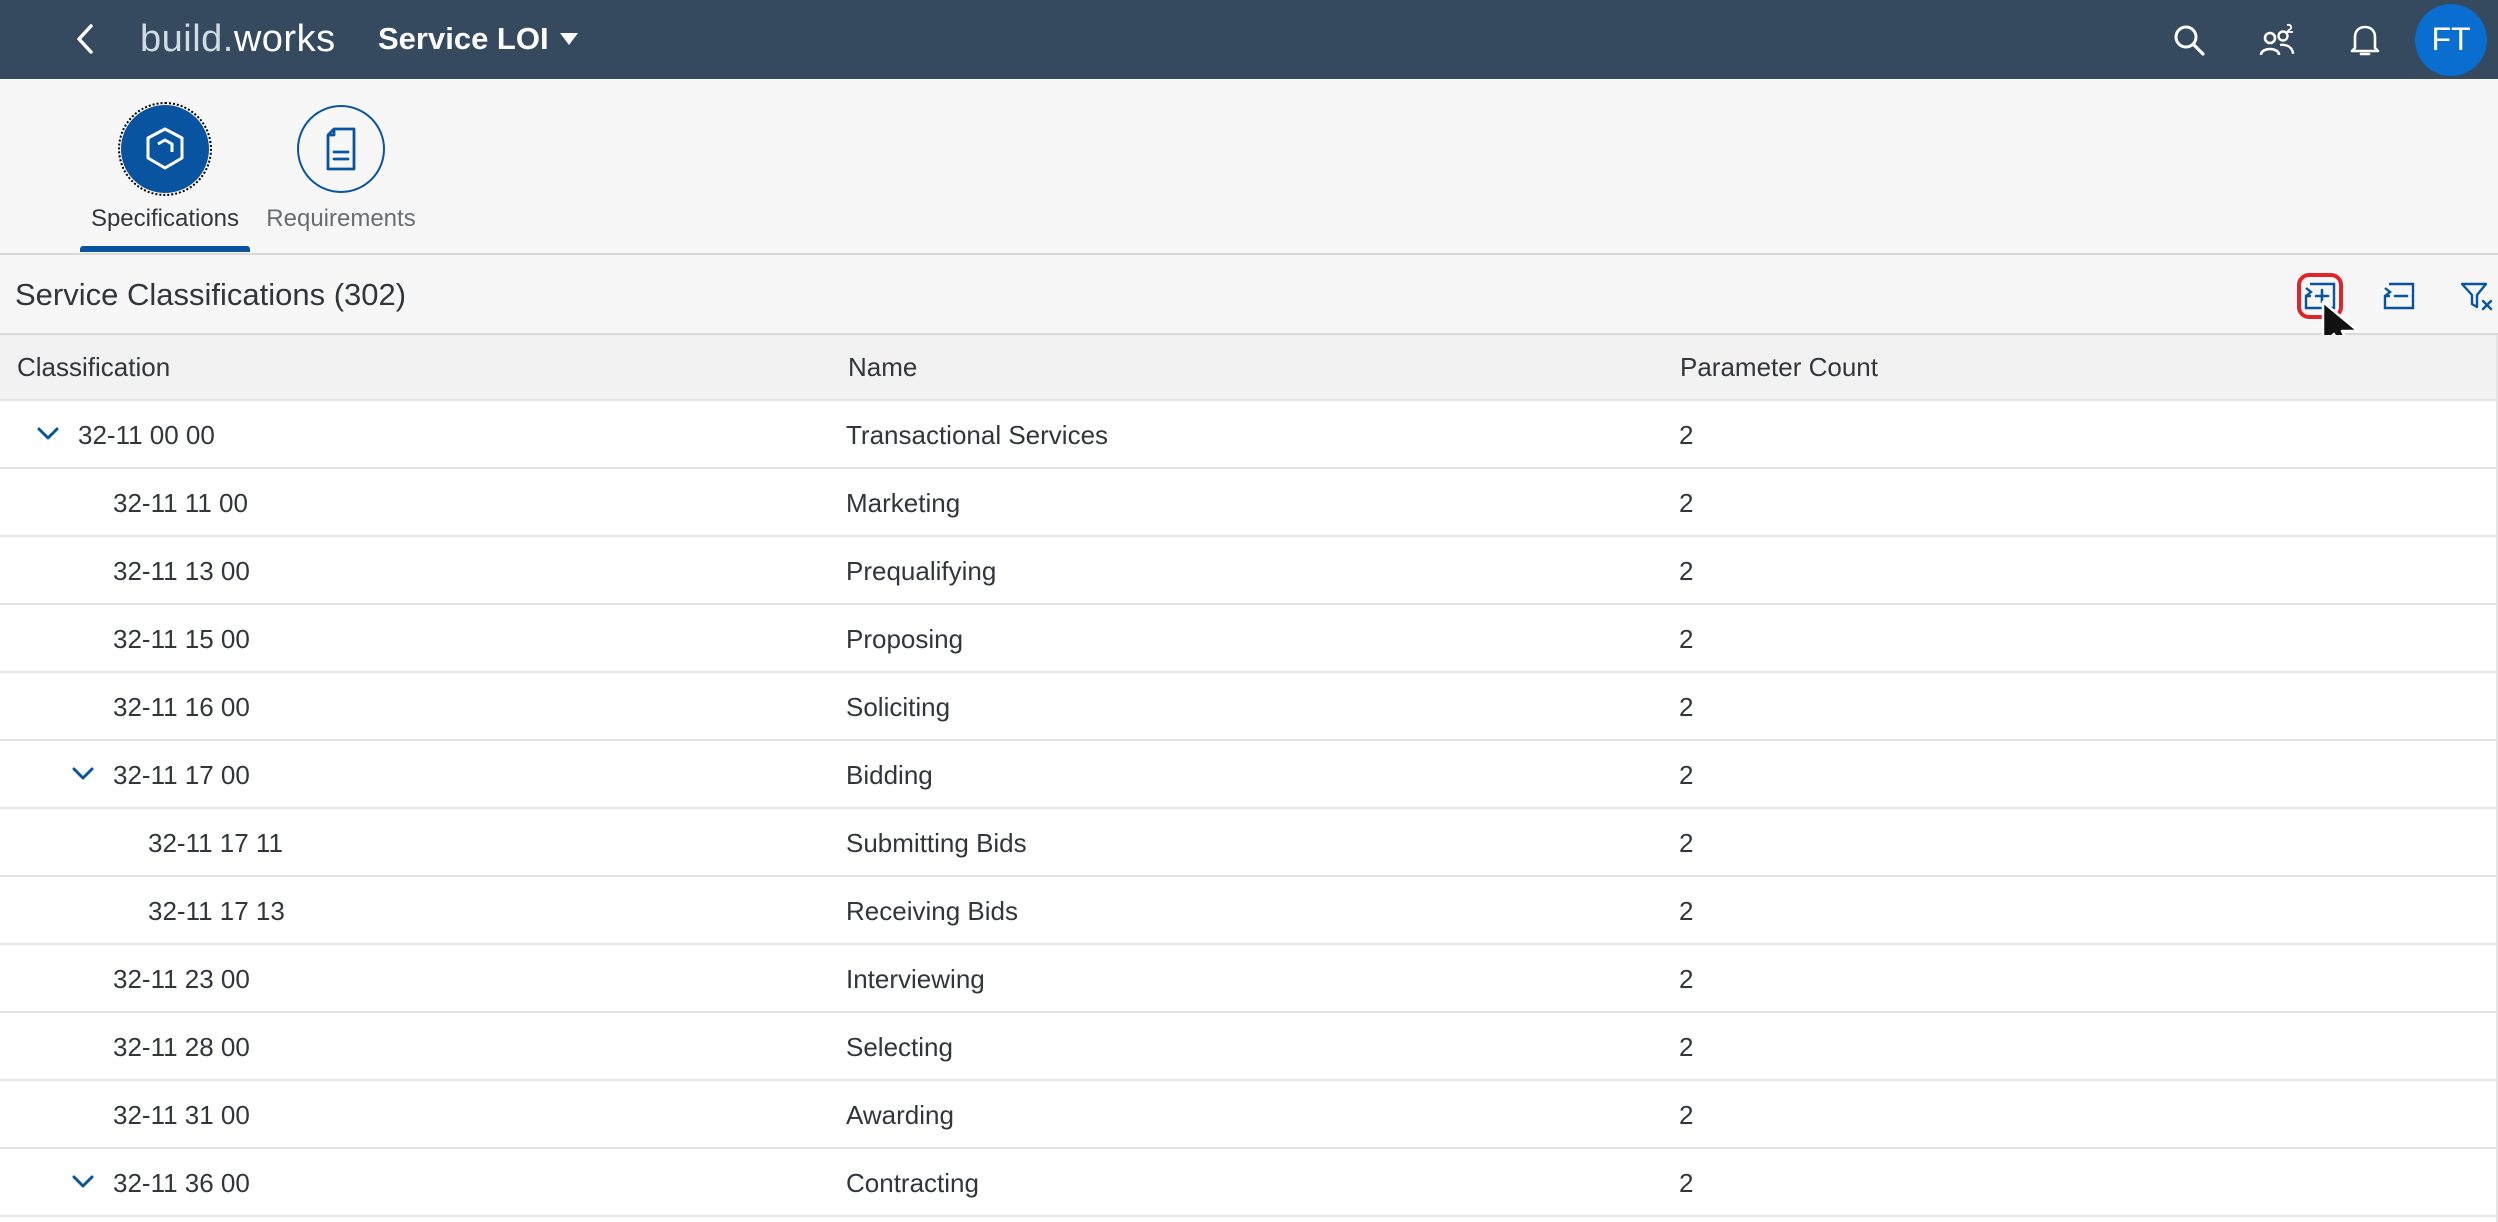 This screenshot has height=1222, width=2498. I want to click on back-button, so click(85, 39).